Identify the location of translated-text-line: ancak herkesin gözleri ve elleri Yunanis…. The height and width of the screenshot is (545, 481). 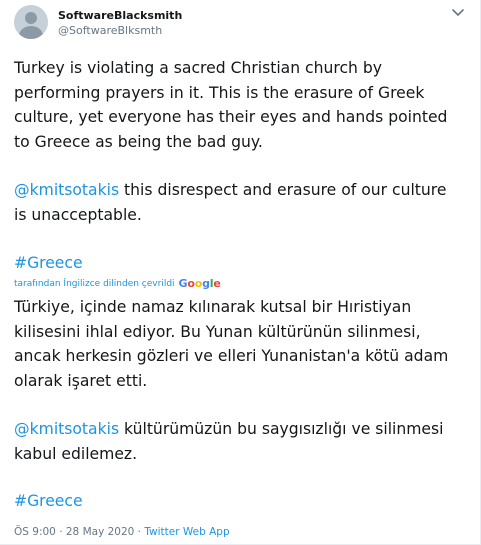
(231, 356).